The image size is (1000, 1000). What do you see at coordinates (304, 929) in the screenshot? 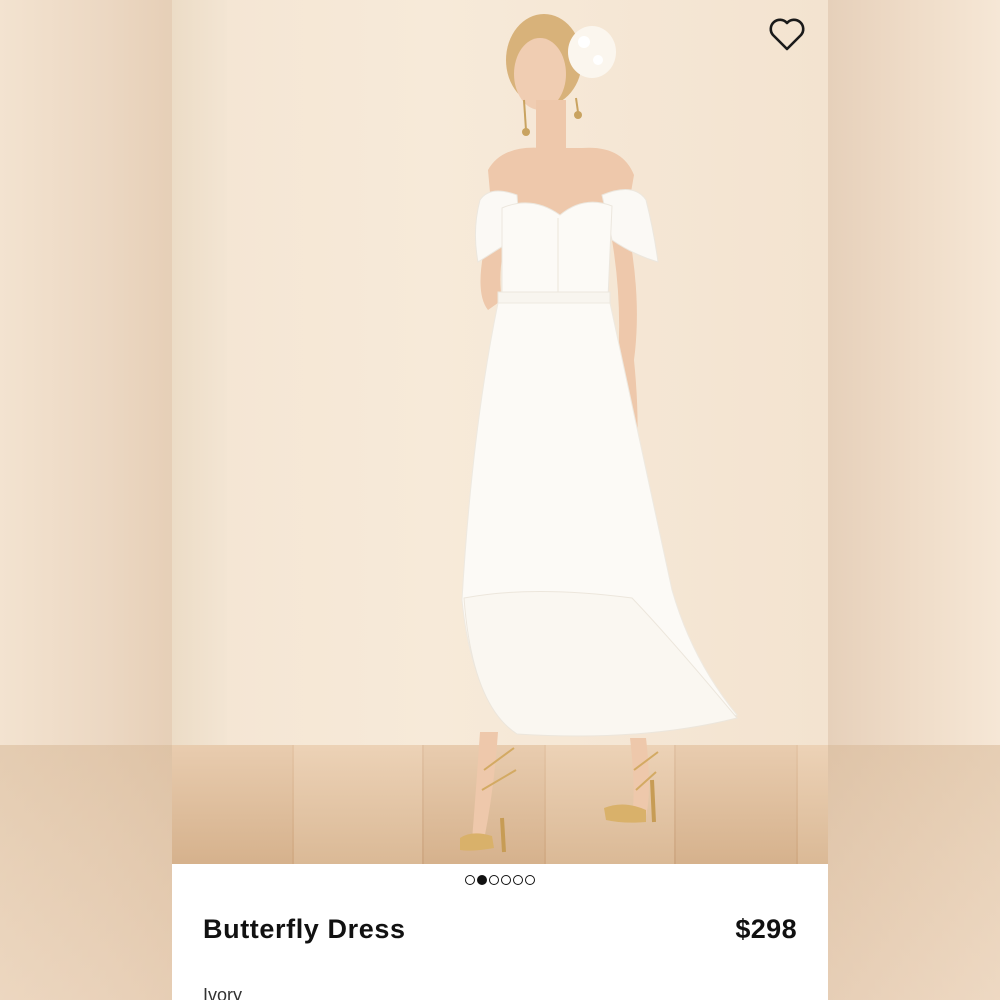
I see `product-title: Butterfly Dress` at bounding box center [304, 929].